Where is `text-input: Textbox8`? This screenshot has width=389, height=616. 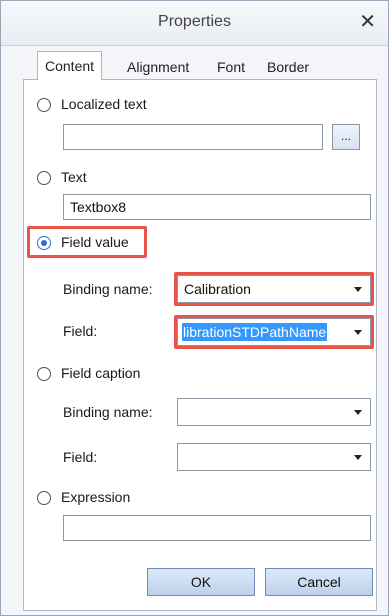 text-input: Textbox8 is located at coordinates (217, 207).